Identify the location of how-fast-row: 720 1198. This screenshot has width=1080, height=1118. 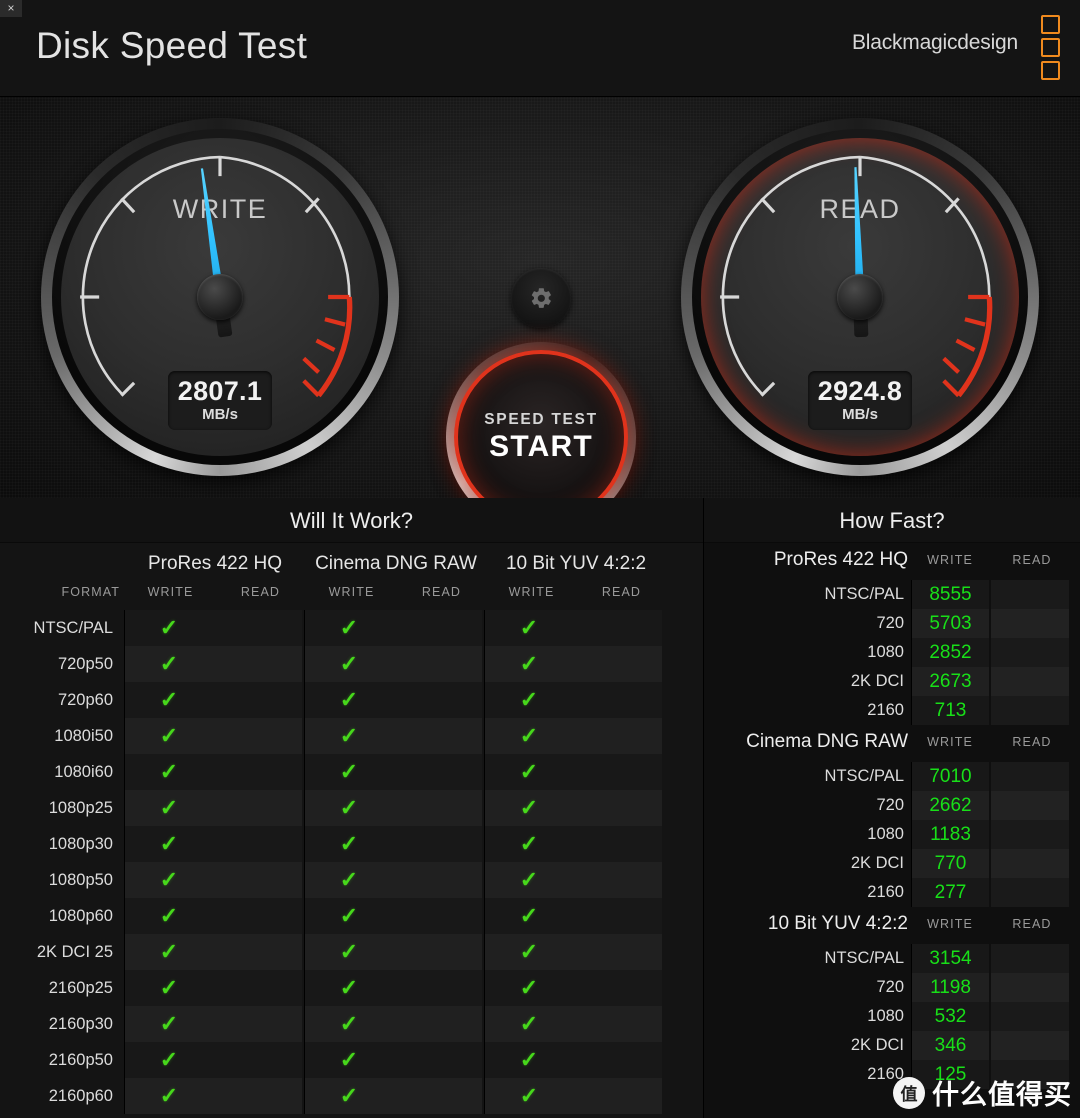
(892, 987).